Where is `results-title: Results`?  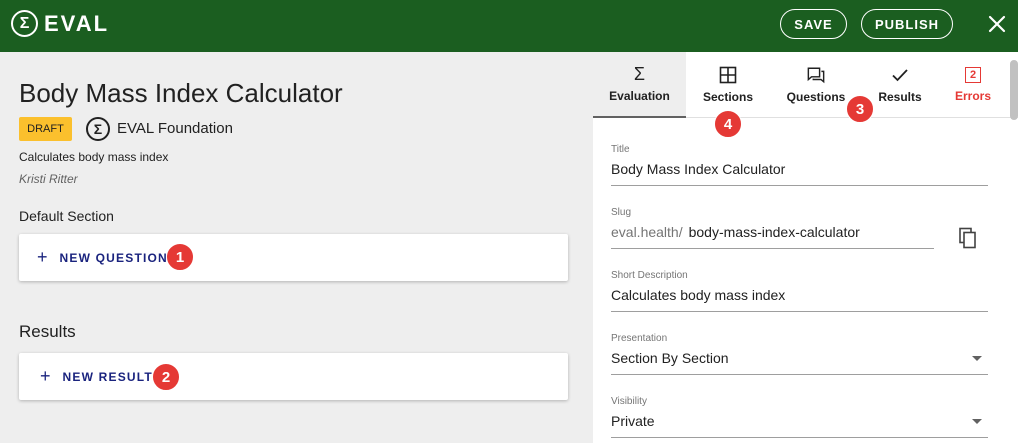
results-title: Results is located at coordinates (47, 331).